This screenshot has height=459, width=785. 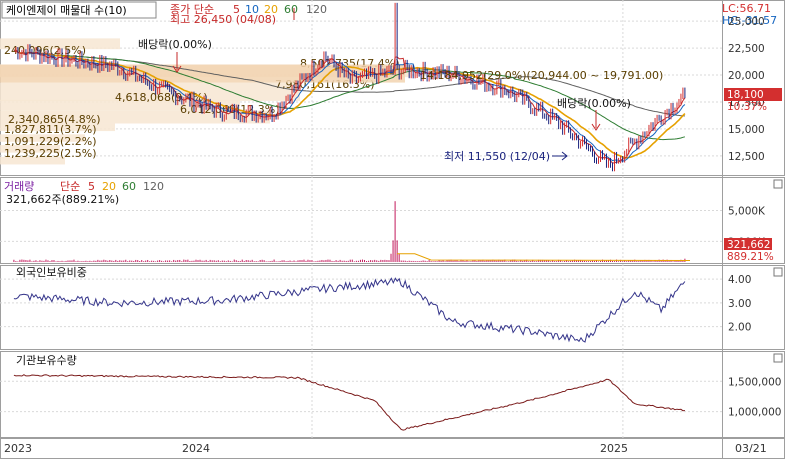 What do you see at coordinates (750, 257) in the screenshot?
I see `volume-badge-pct: 889.21%` at bounding box center [750, 257].